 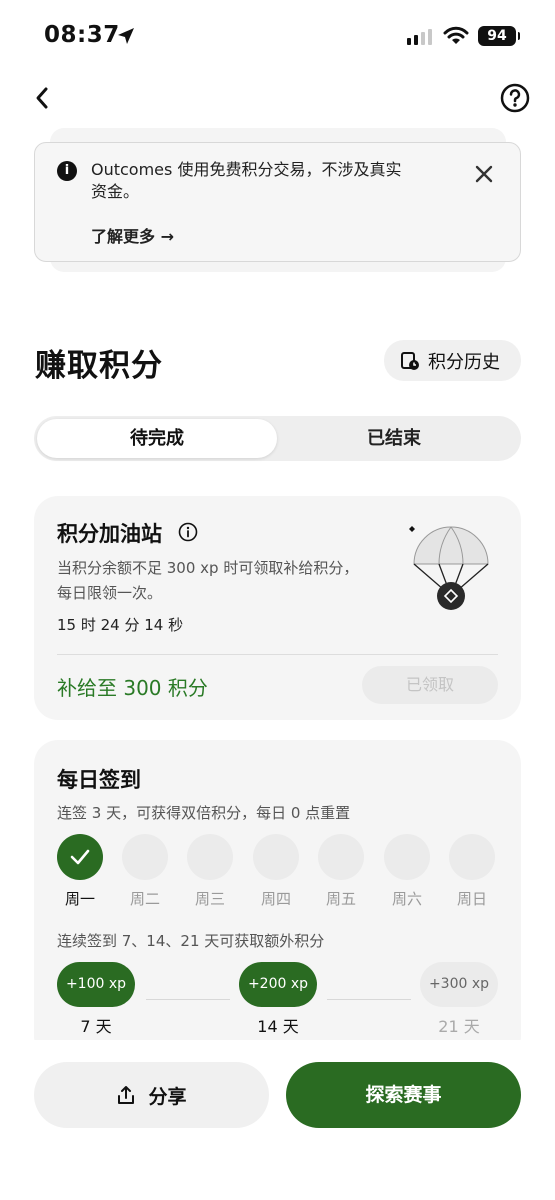 What do you see at coordinates (188, 532) in the screenshot?
I see `info-outline-icon` at bounding box center [188, 532].